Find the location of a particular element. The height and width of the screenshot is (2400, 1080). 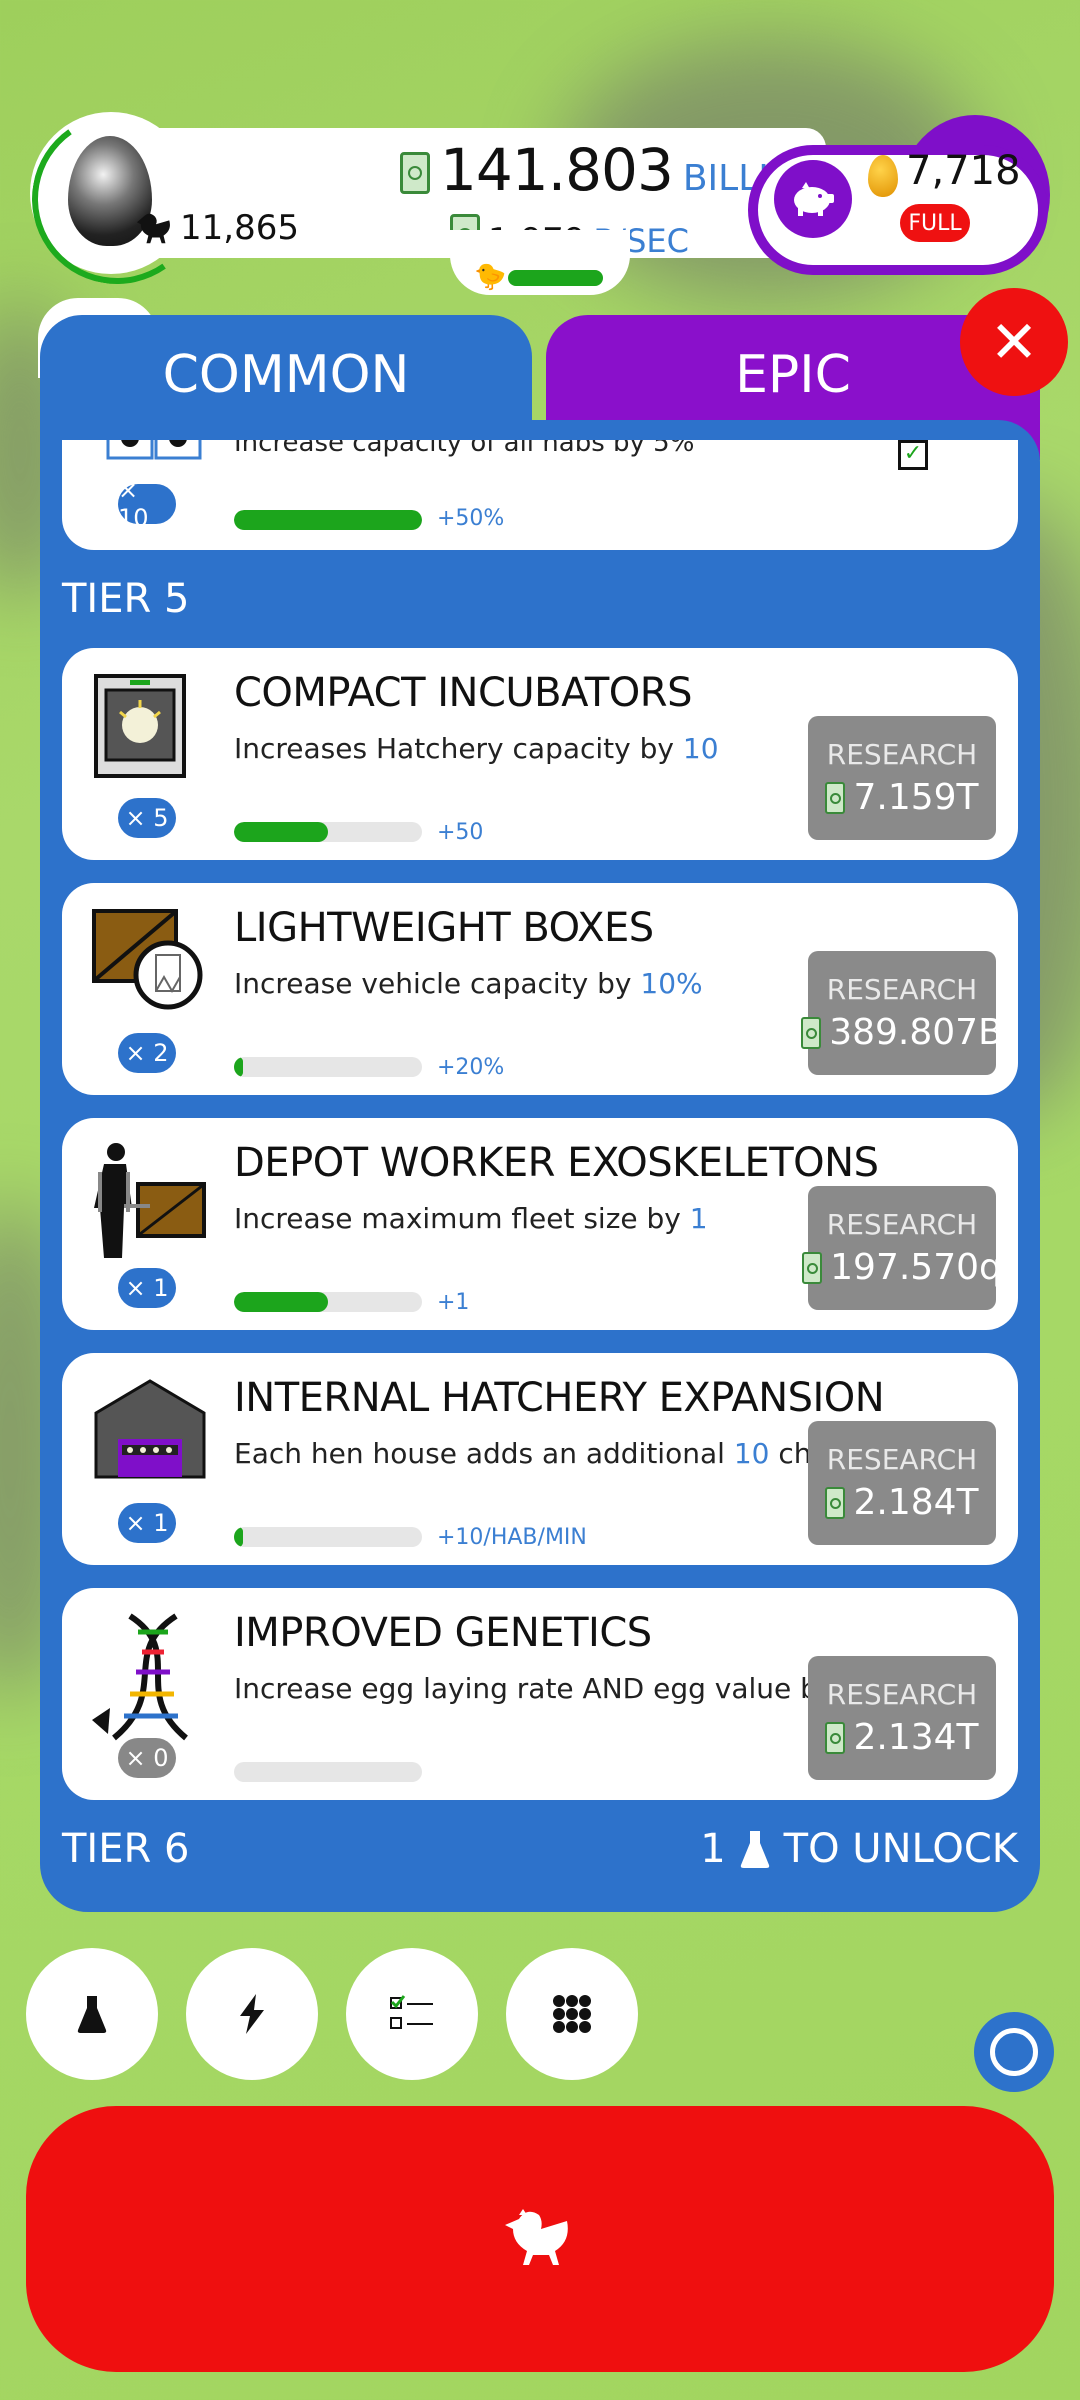

chicken-count-value: 11,865 is located at coordinates (239, 228).